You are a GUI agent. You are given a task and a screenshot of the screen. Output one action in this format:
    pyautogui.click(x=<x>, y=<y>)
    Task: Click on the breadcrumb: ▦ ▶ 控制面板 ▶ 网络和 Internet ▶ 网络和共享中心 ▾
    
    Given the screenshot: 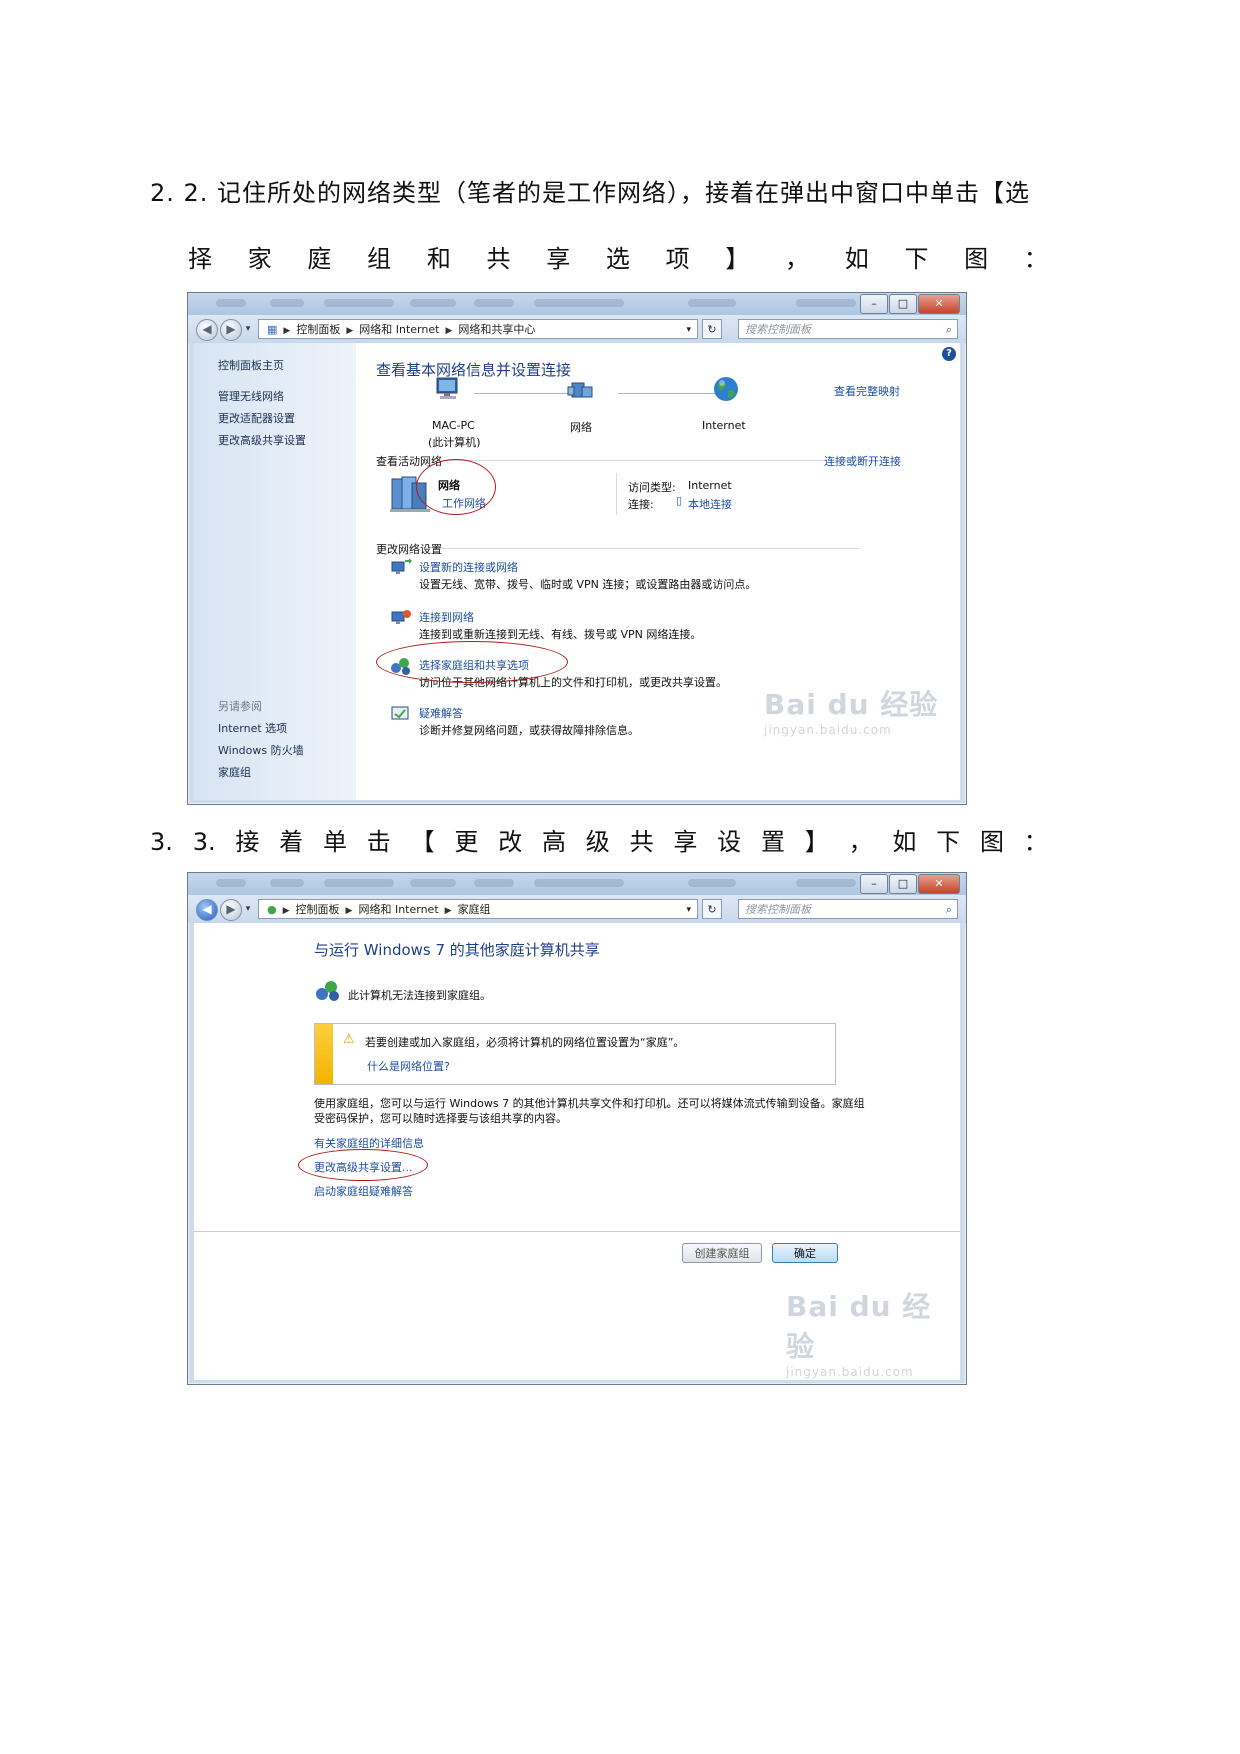 What is the action you would take?
    pyautogui.click(x=478, y=329)
    